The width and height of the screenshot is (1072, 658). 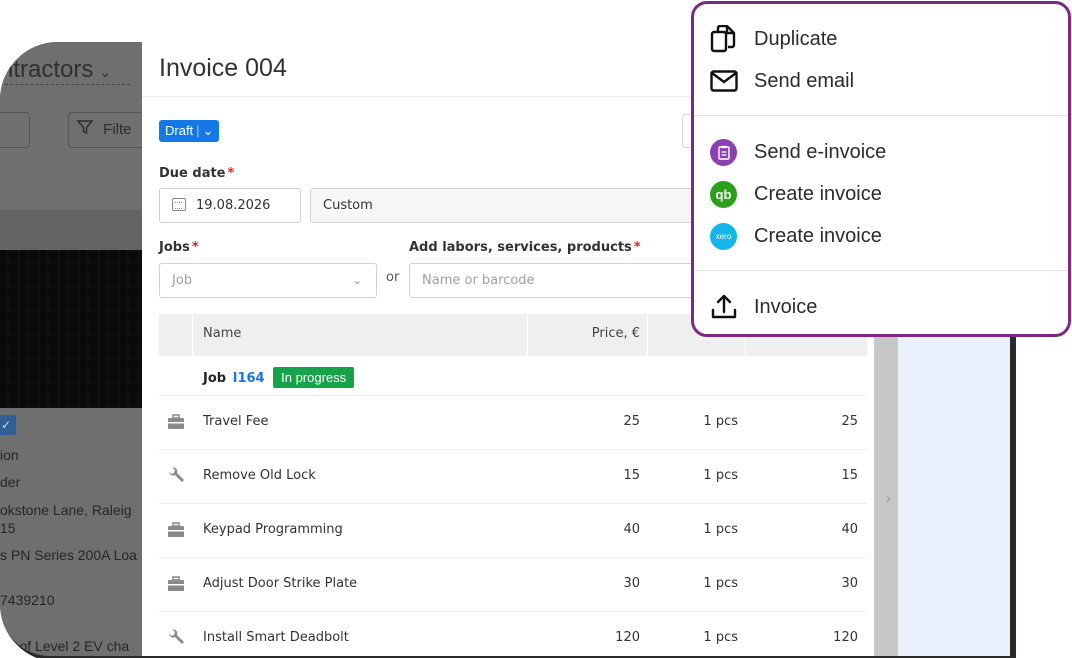 What do you see at coordinates (520, 205) in the screenshot?
I see `payment-terms-select: Custom` at bounding box center [520, 205].